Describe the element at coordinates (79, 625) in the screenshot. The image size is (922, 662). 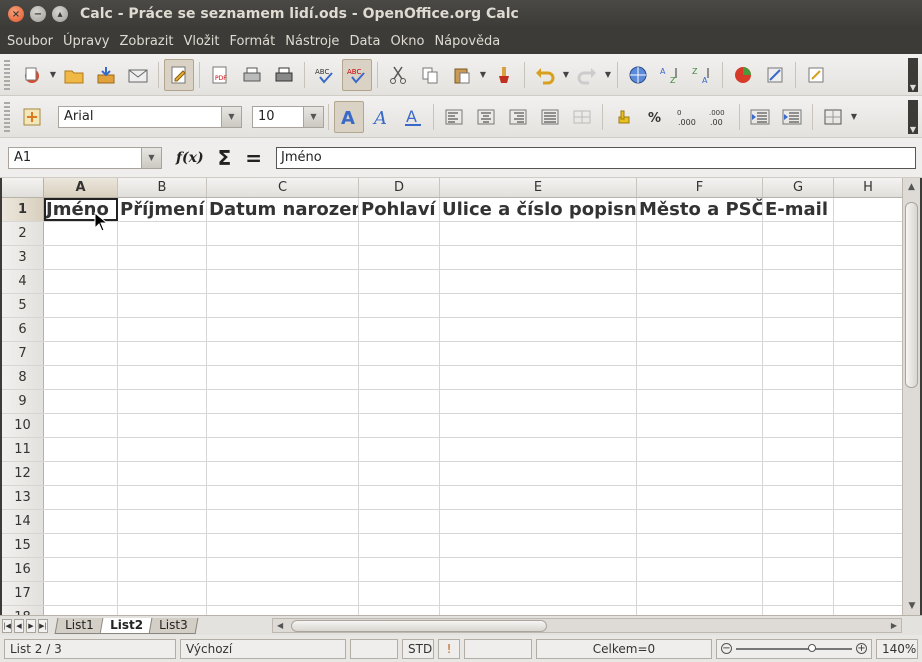
I see `sheet-tab-list1: List1` at that location.